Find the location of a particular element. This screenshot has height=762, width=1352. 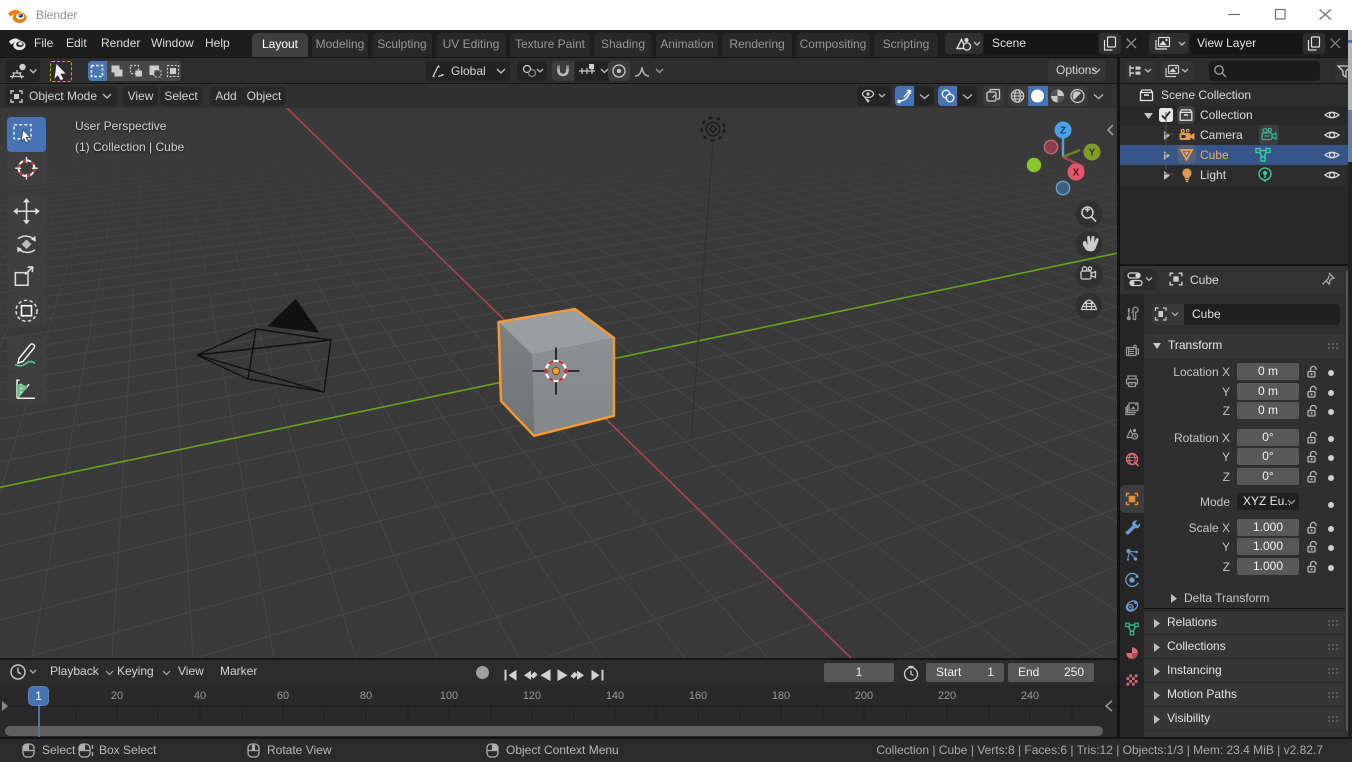

svg-text: X is located at coordinates (1076, 173).